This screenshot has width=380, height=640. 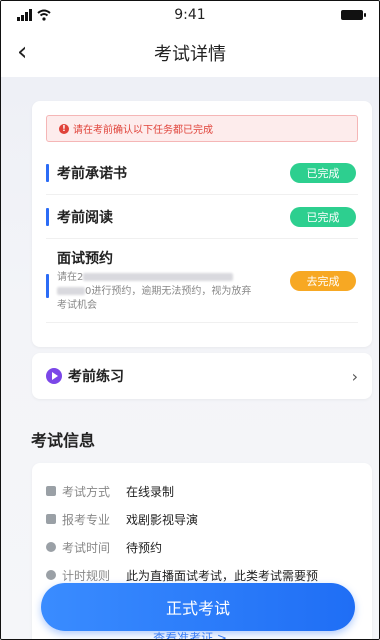 I want to click on info-row: 考试方式 在线录制, so click(x=209, y=491).